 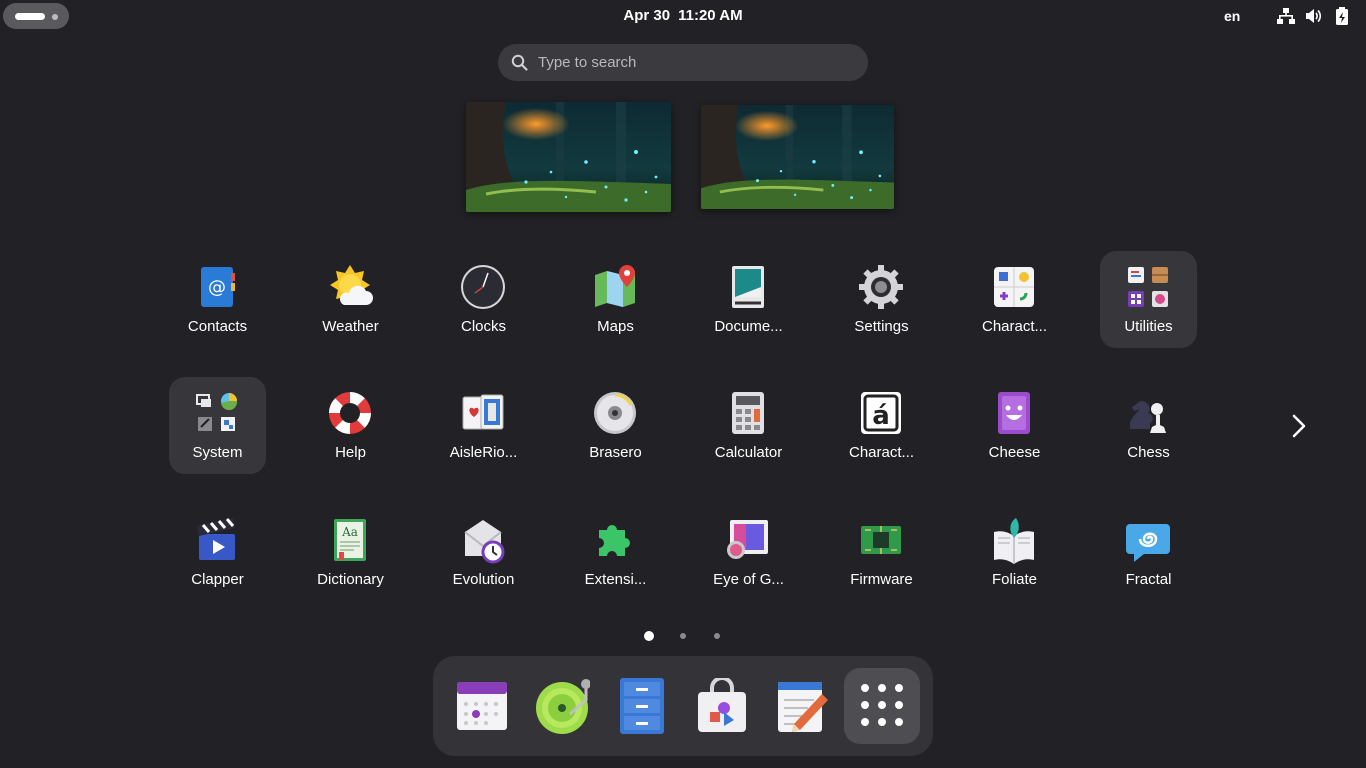 I want to click on volume-icon, so click(x=1313, y=16).